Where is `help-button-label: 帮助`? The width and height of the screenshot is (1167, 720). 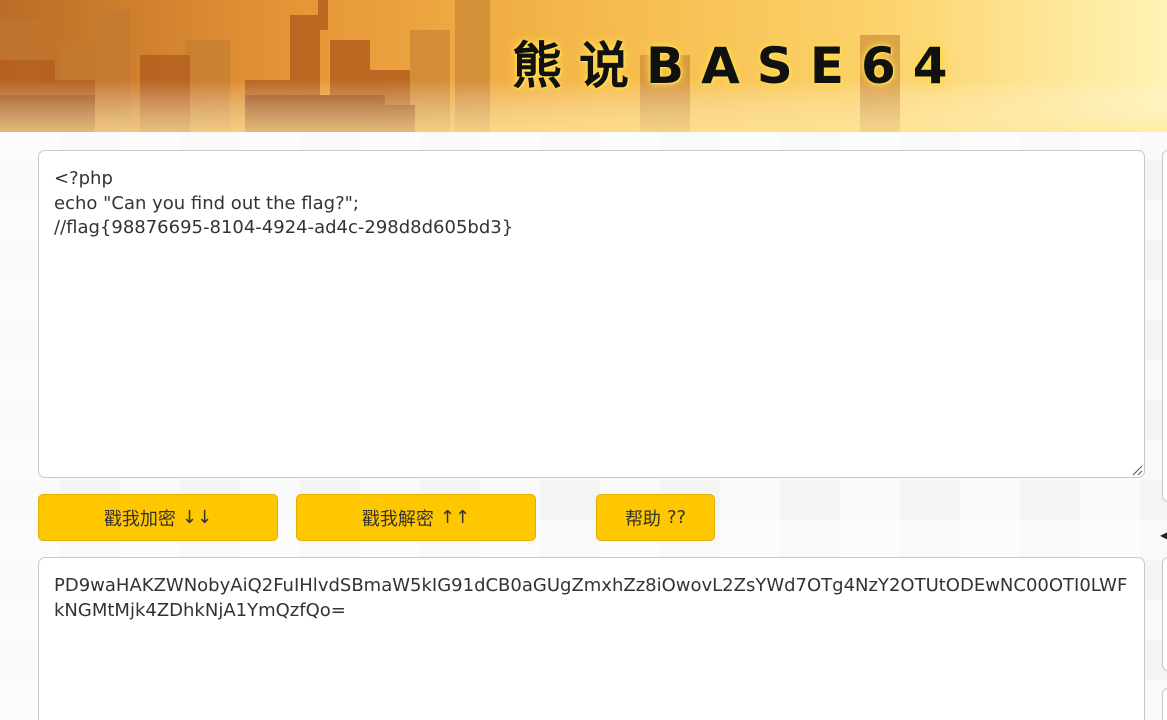
help-button-label: 帮助 is located at coordinates (642, 519).